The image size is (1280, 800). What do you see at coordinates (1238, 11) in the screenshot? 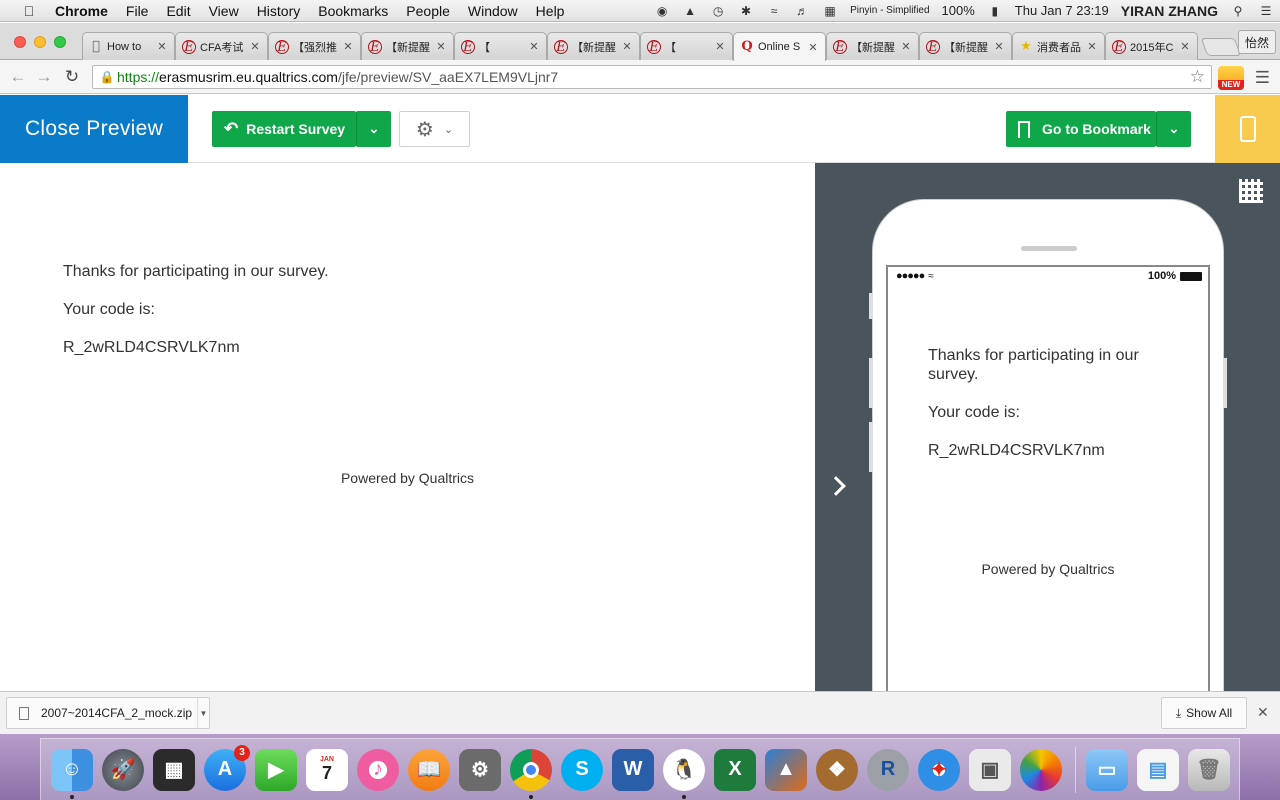
I see `spotlight-icon: ⚲` at bounding box center [1238, 11].